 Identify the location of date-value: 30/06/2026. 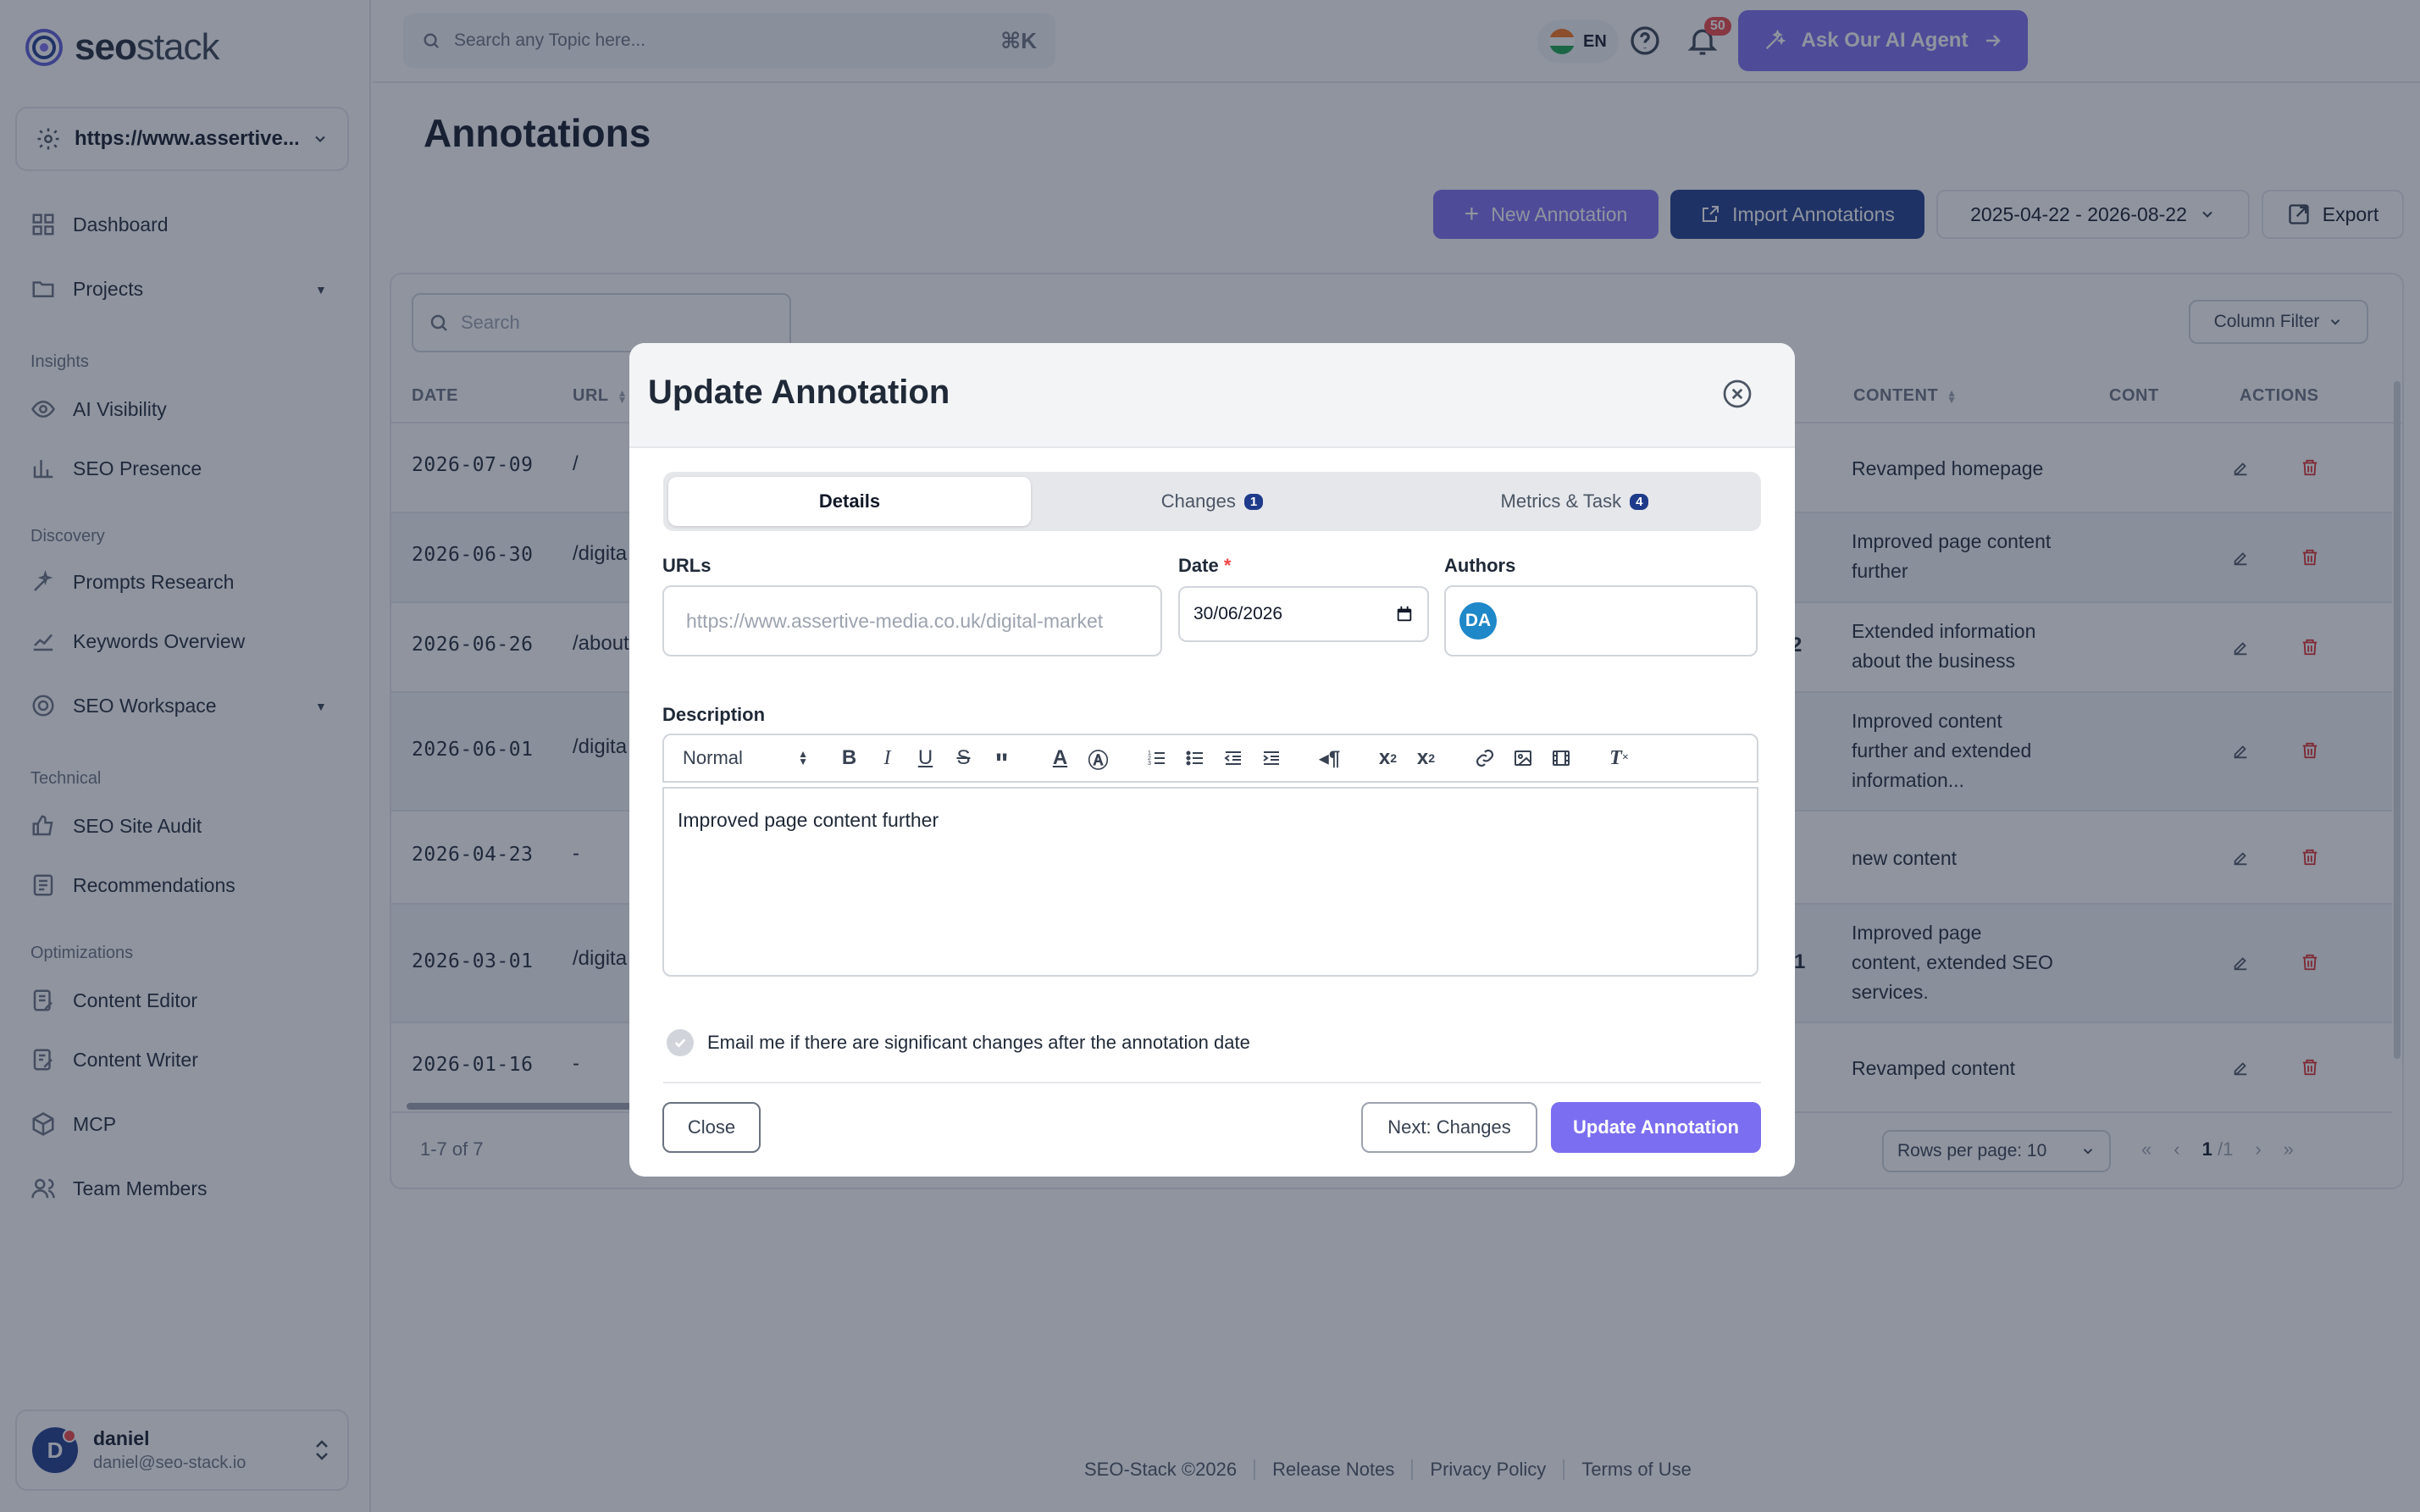
(1238, 613).